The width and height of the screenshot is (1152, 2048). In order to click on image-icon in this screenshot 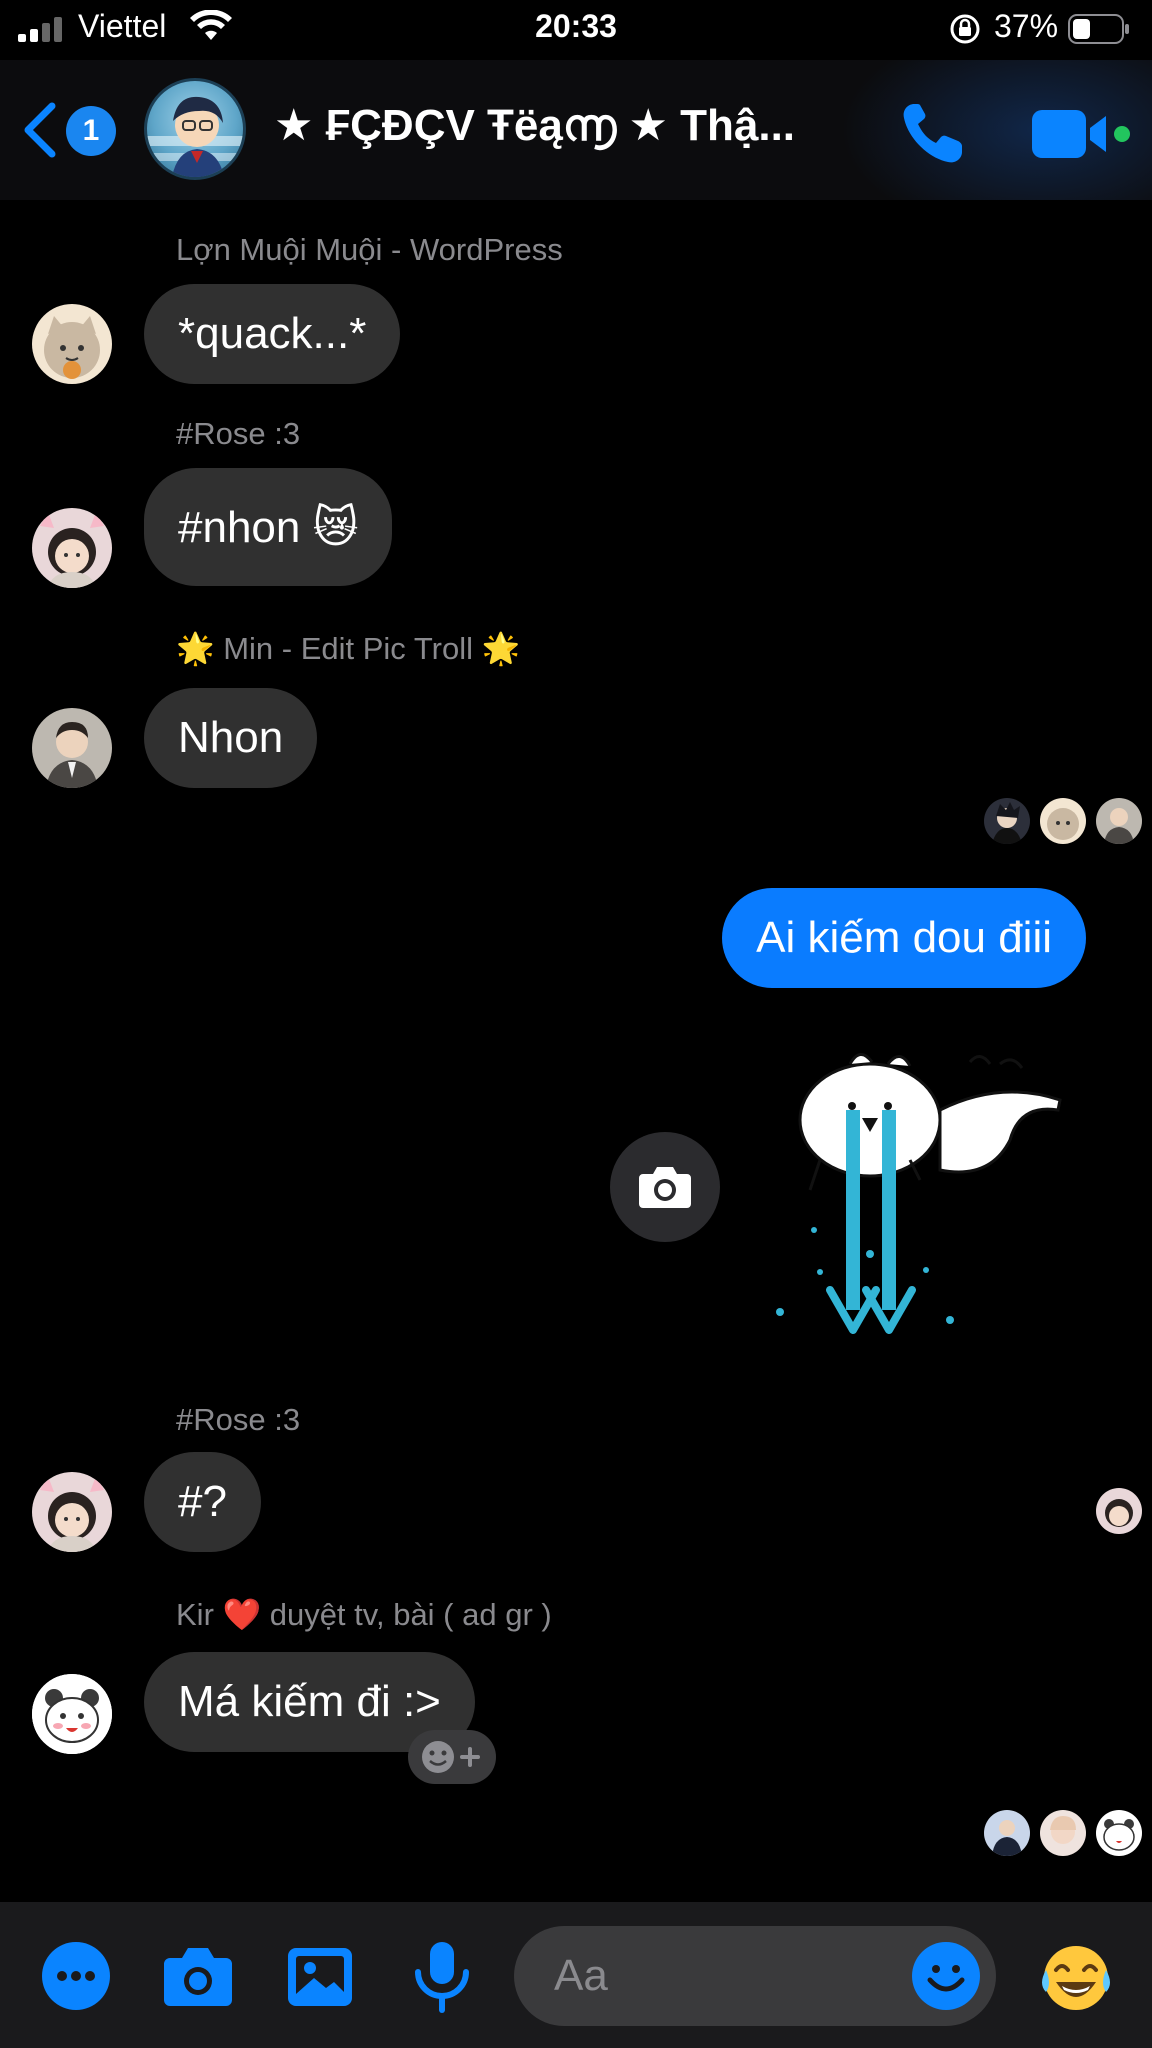, I will do `click(320, 1976)`.